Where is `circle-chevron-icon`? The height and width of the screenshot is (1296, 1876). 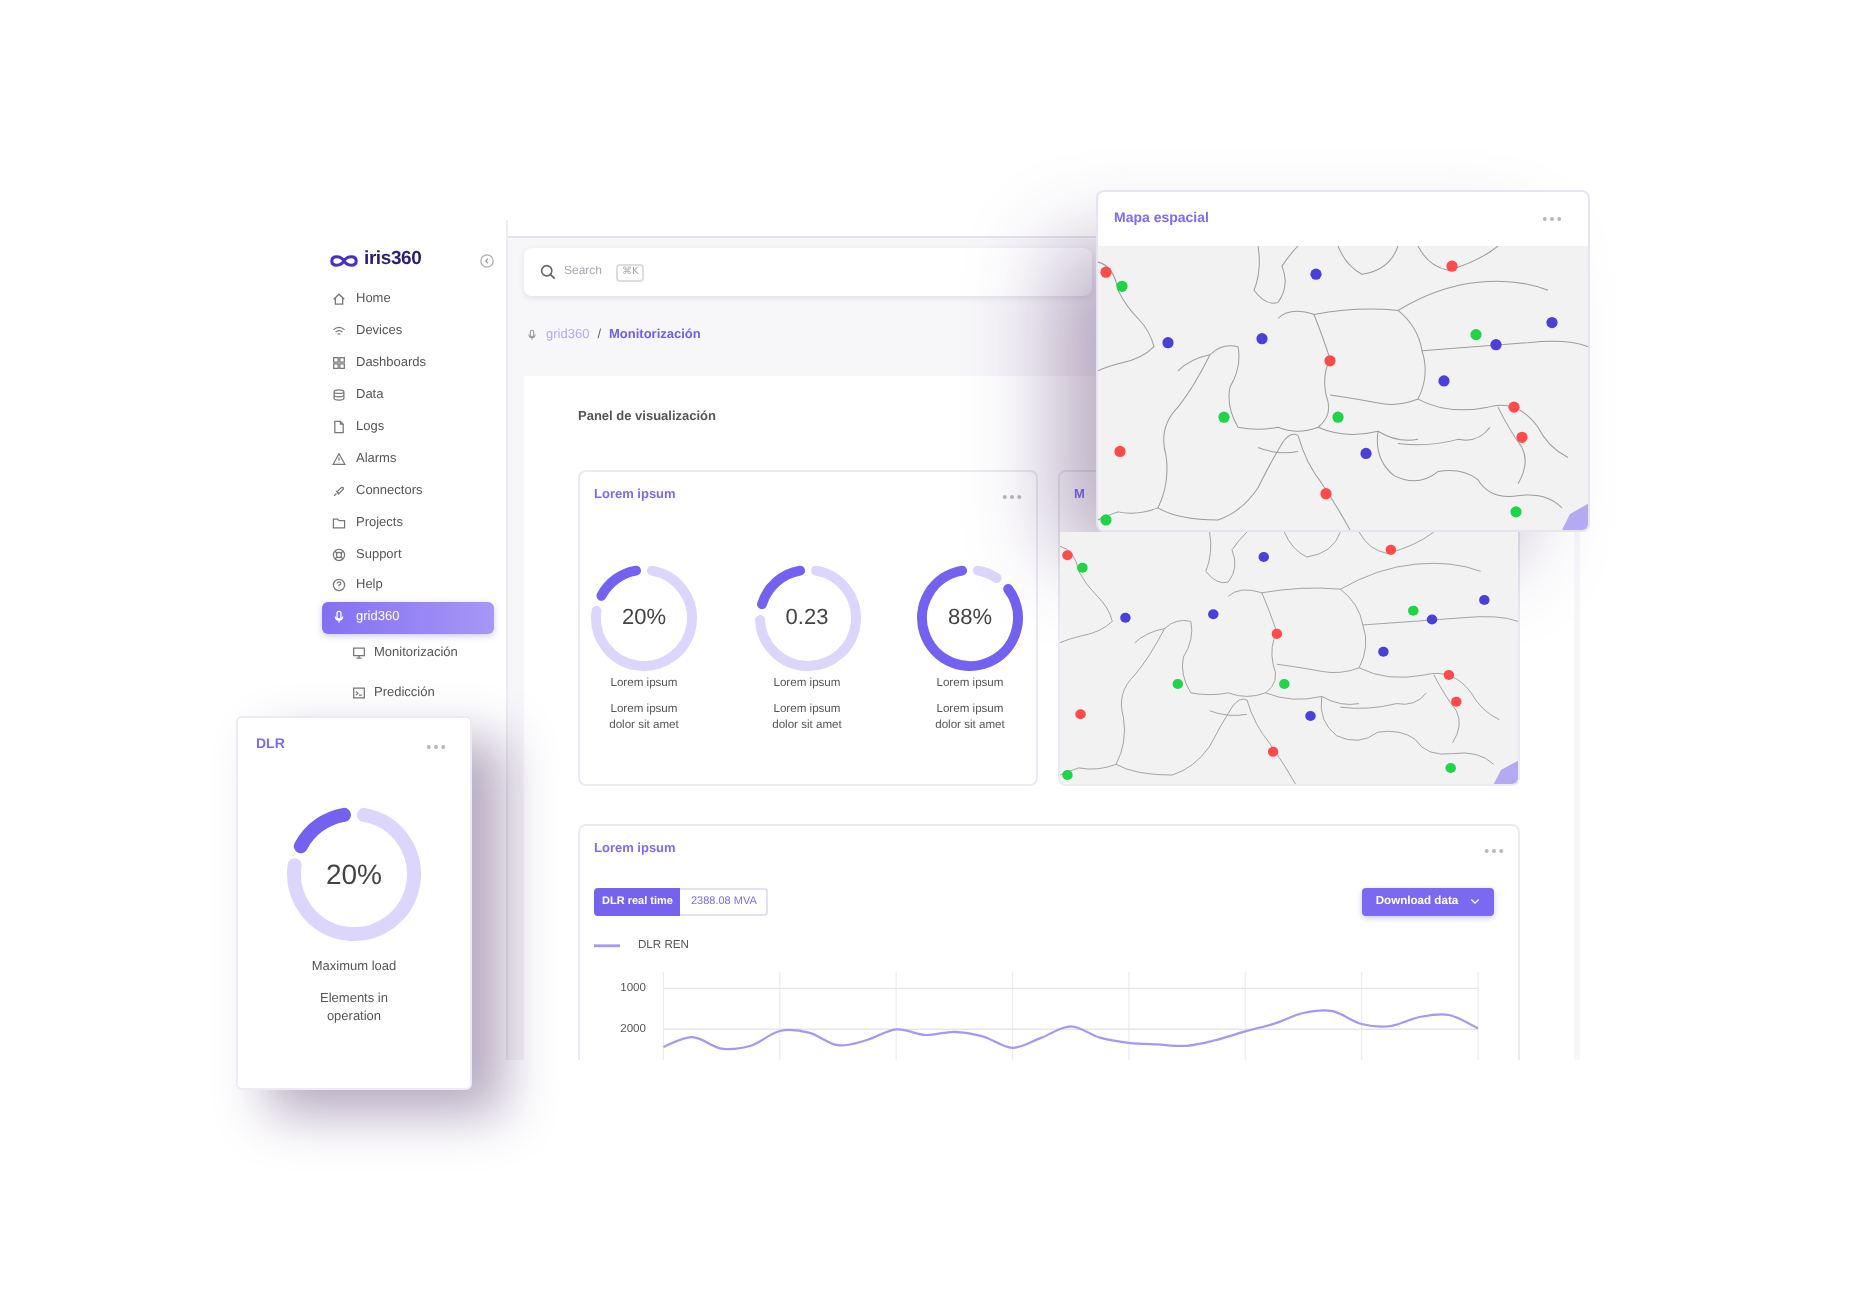 circle-chevron-icon is located at coordinates (487, 260).